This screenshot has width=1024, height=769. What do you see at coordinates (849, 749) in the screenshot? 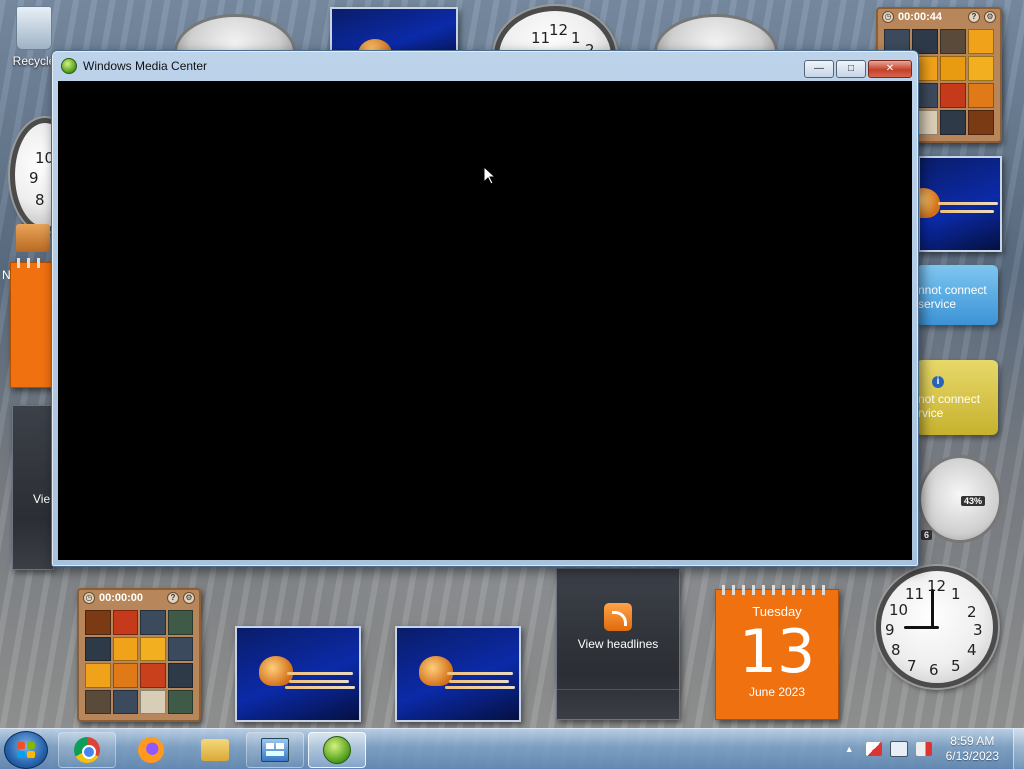
I see `show-hidden-icons-button: ▲` at bounding box center [849, 749].